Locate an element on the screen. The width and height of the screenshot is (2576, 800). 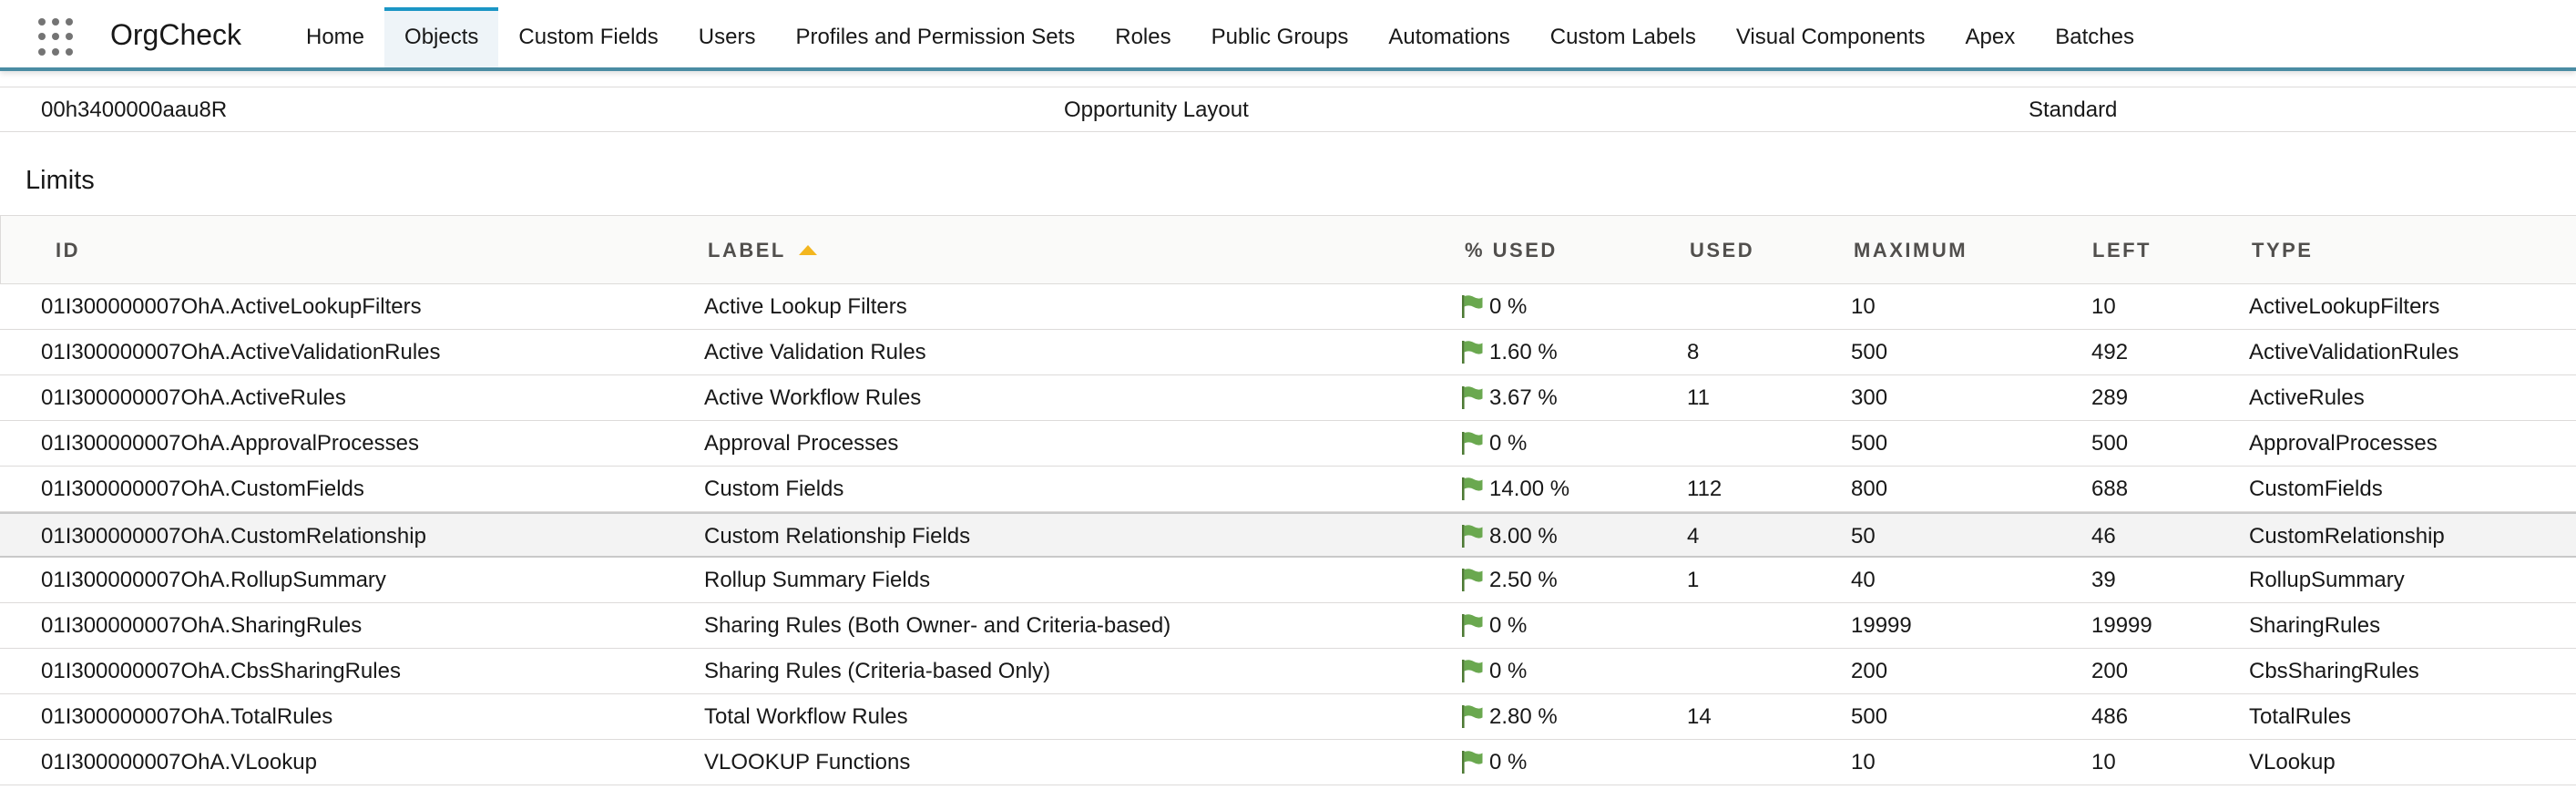
layout-type: Standard is located at coordinates (2073, 109).